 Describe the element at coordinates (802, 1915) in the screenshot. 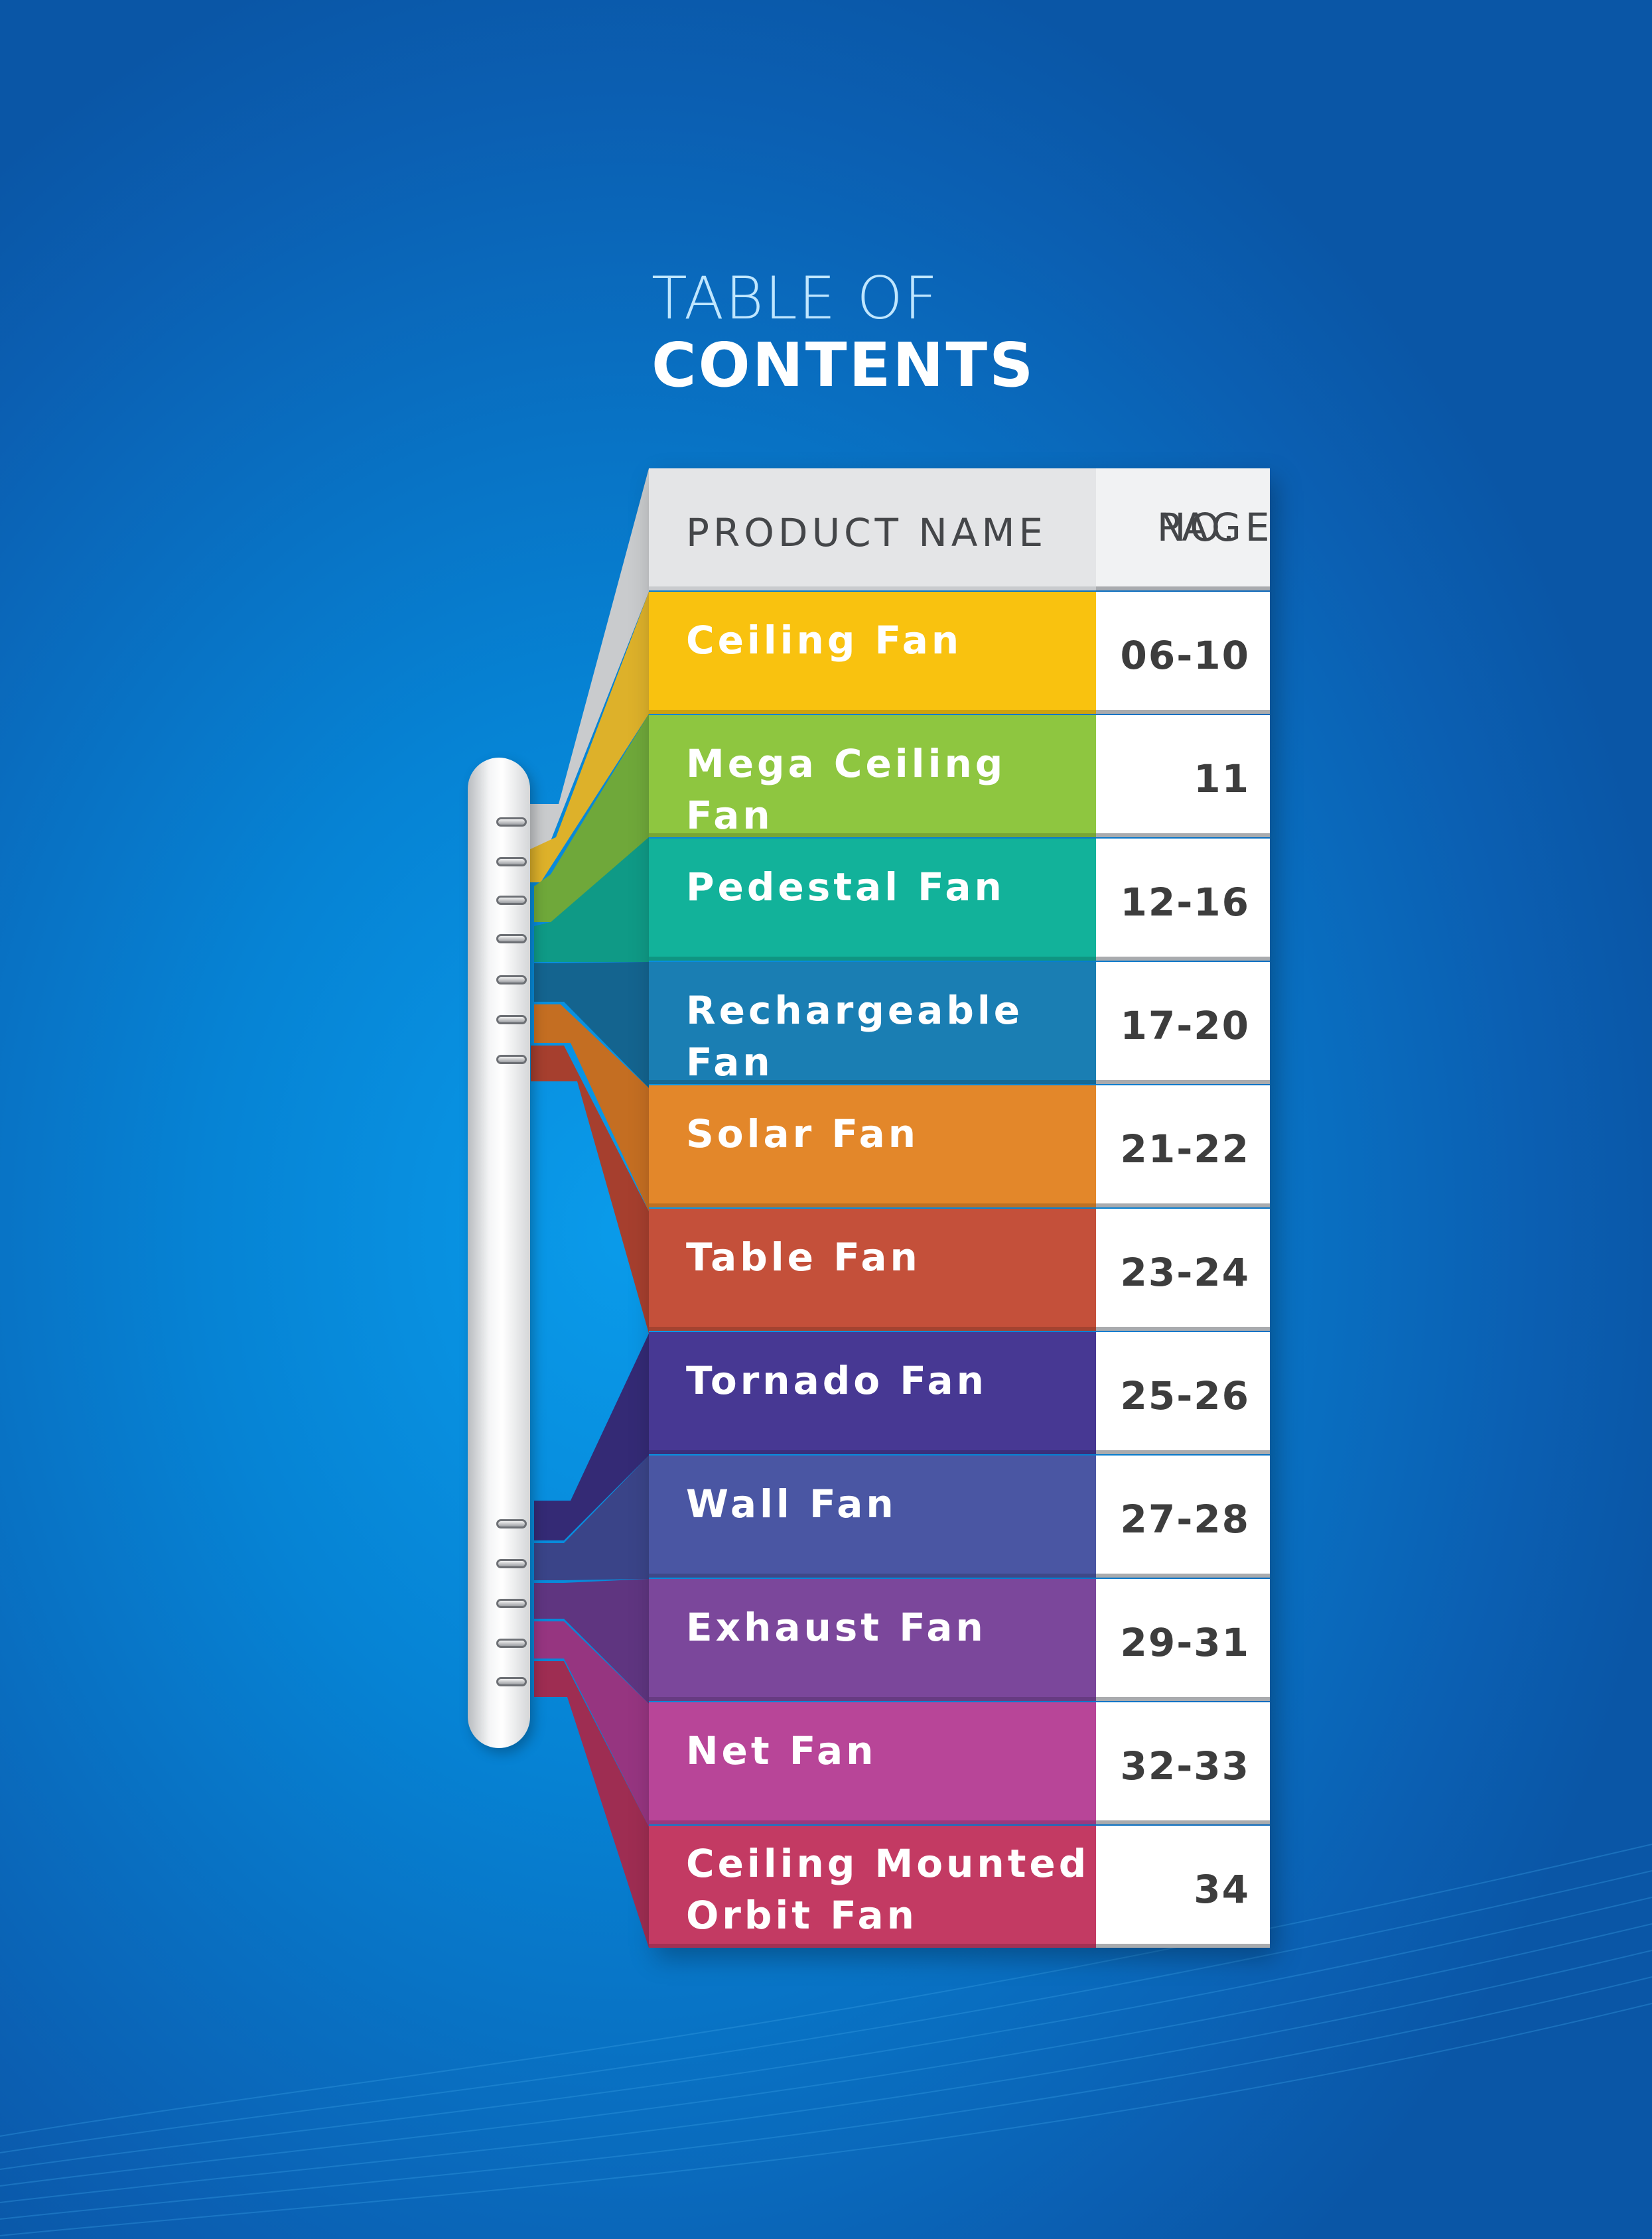

I see `product-name-line-2: Orbit Fan` at that location.